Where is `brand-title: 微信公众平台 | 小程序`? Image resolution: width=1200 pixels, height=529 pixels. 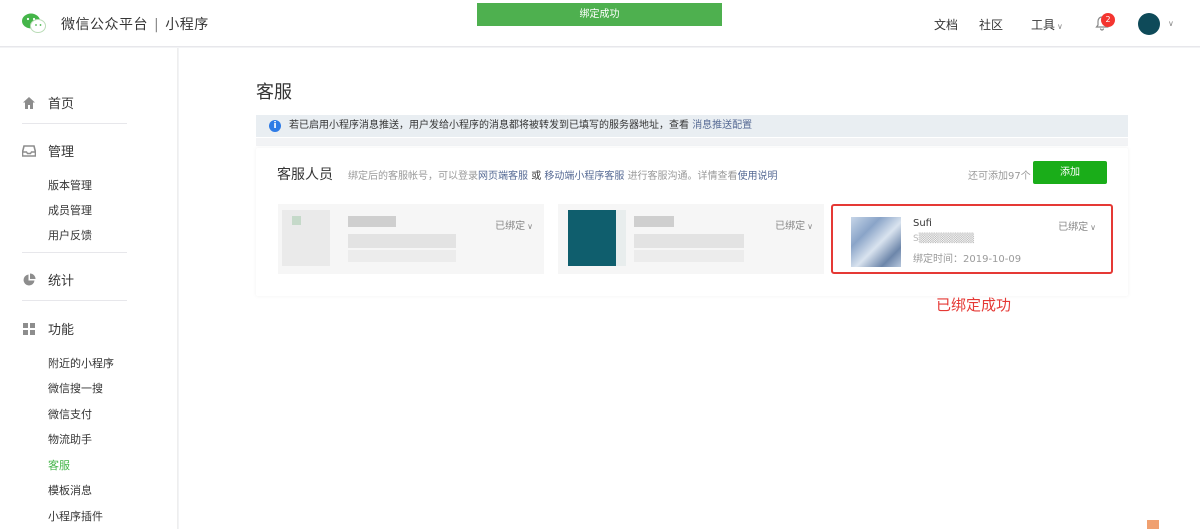
brand-title: 微信公众平台 | 小程序 is located at coordinates (135, 24).